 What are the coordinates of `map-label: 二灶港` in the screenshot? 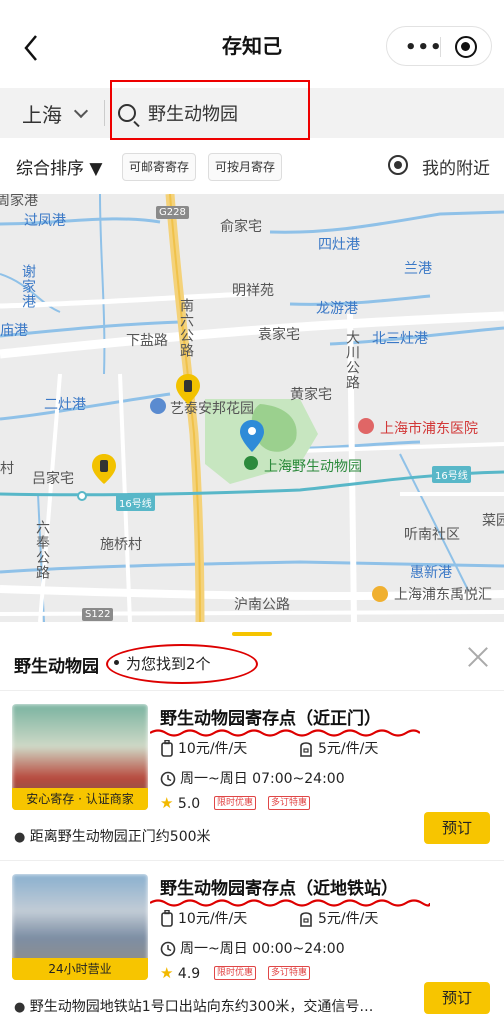 It's located at (65, 405).